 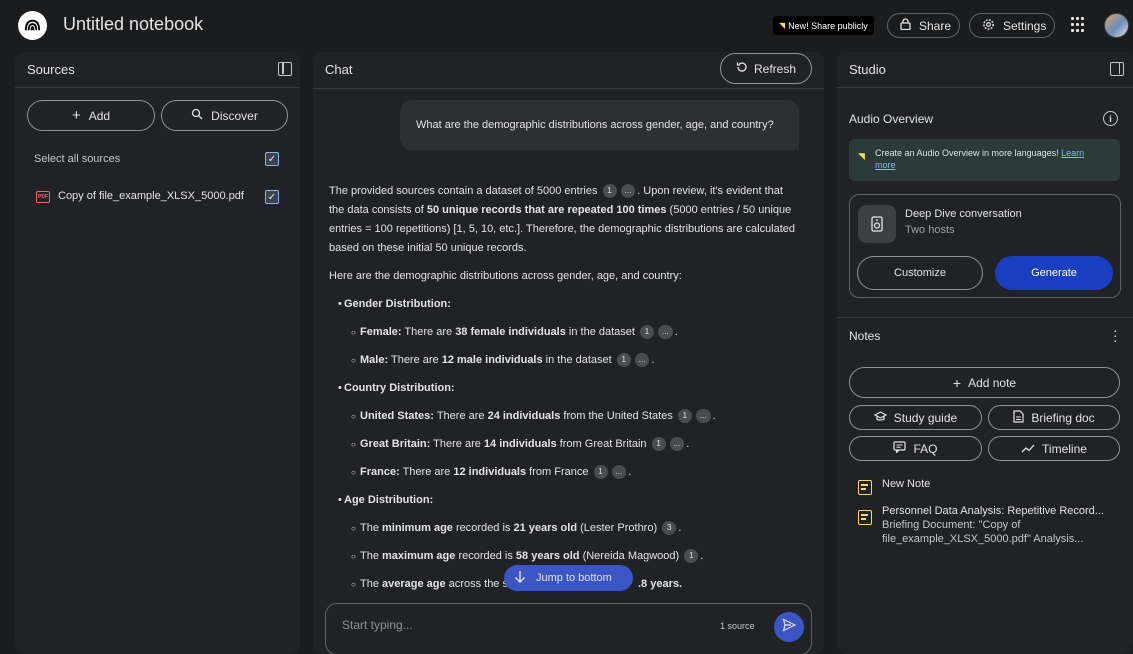 I want to click on refresh-label: Refresh, so click(x=775, y=68).